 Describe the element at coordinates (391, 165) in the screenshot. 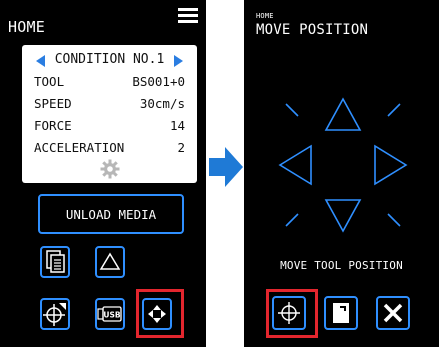

I see `move-right-icon` at that location.